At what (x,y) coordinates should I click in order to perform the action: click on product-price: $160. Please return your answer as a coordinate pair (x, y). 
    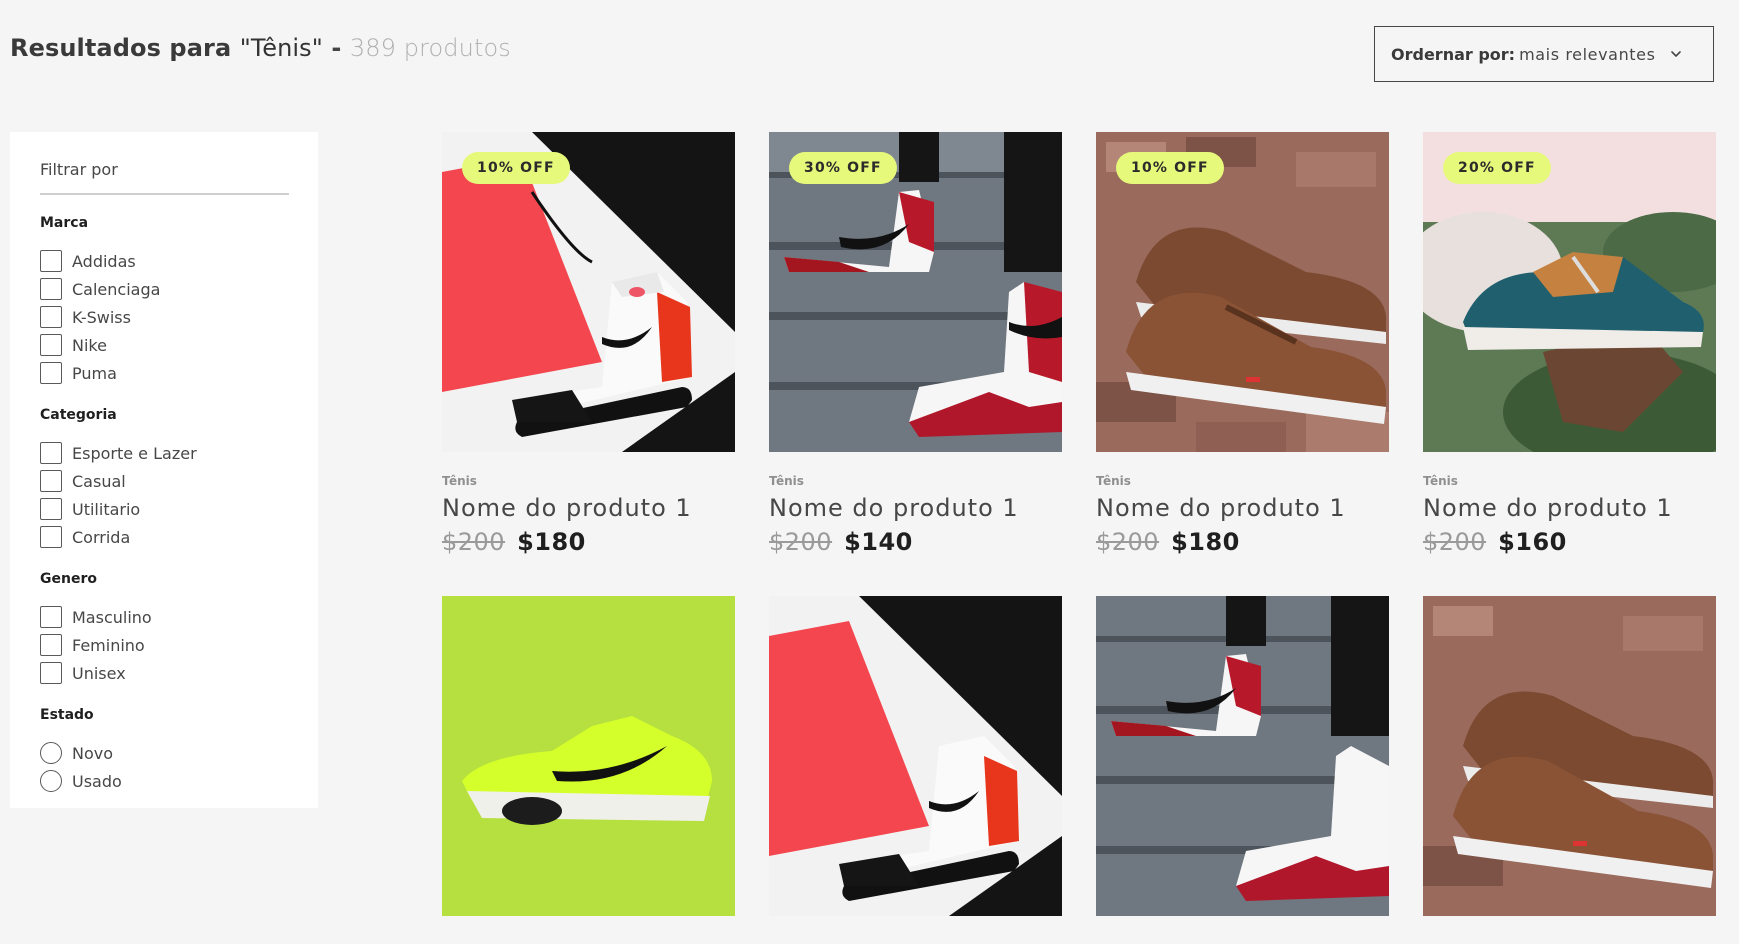
    Looking at the image, I should click on (1532, 542).